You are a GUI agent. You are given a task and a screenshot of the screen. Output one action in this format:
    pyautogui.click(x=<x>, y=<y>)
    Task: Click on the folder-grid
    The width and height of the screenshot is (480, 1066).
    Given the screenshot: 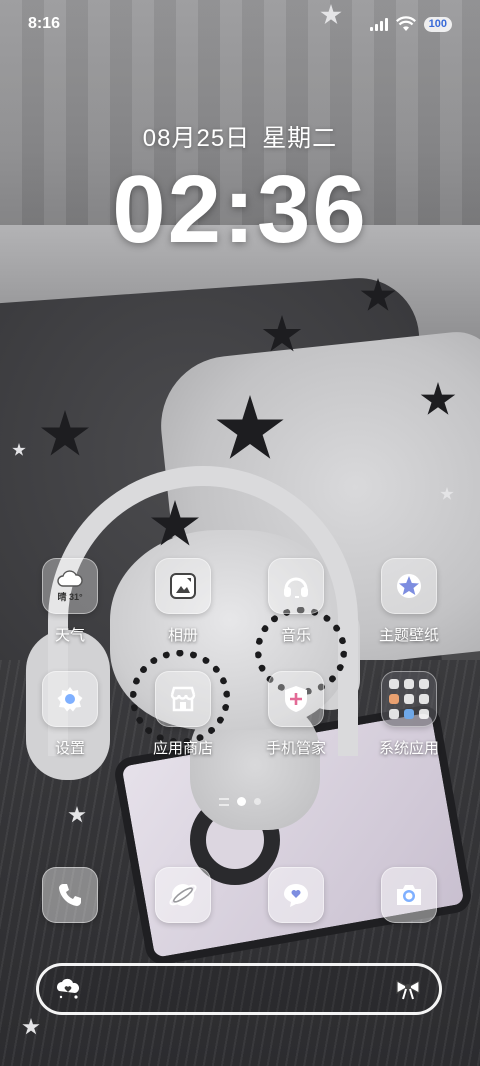 What is the action you would take?
    pyautogui.click(x=409, y=699)
    